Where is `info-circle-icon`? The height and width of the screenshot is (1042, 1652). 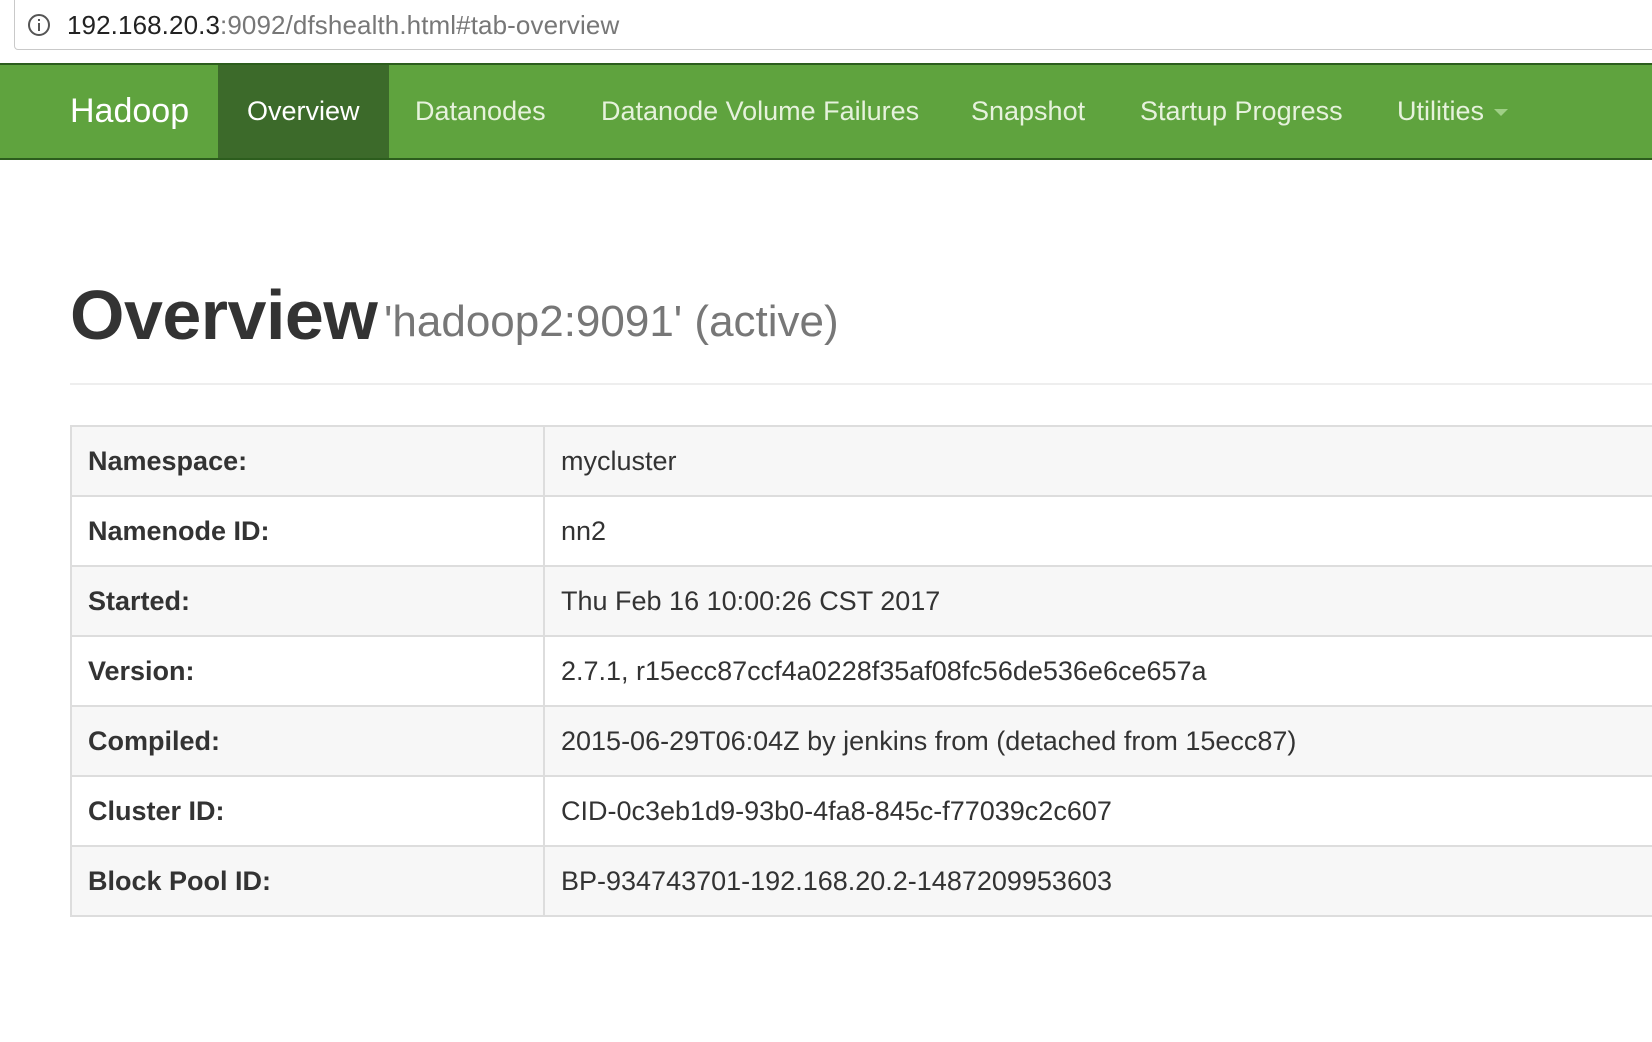
info-circle-icon is located at coordinates (39, 25).